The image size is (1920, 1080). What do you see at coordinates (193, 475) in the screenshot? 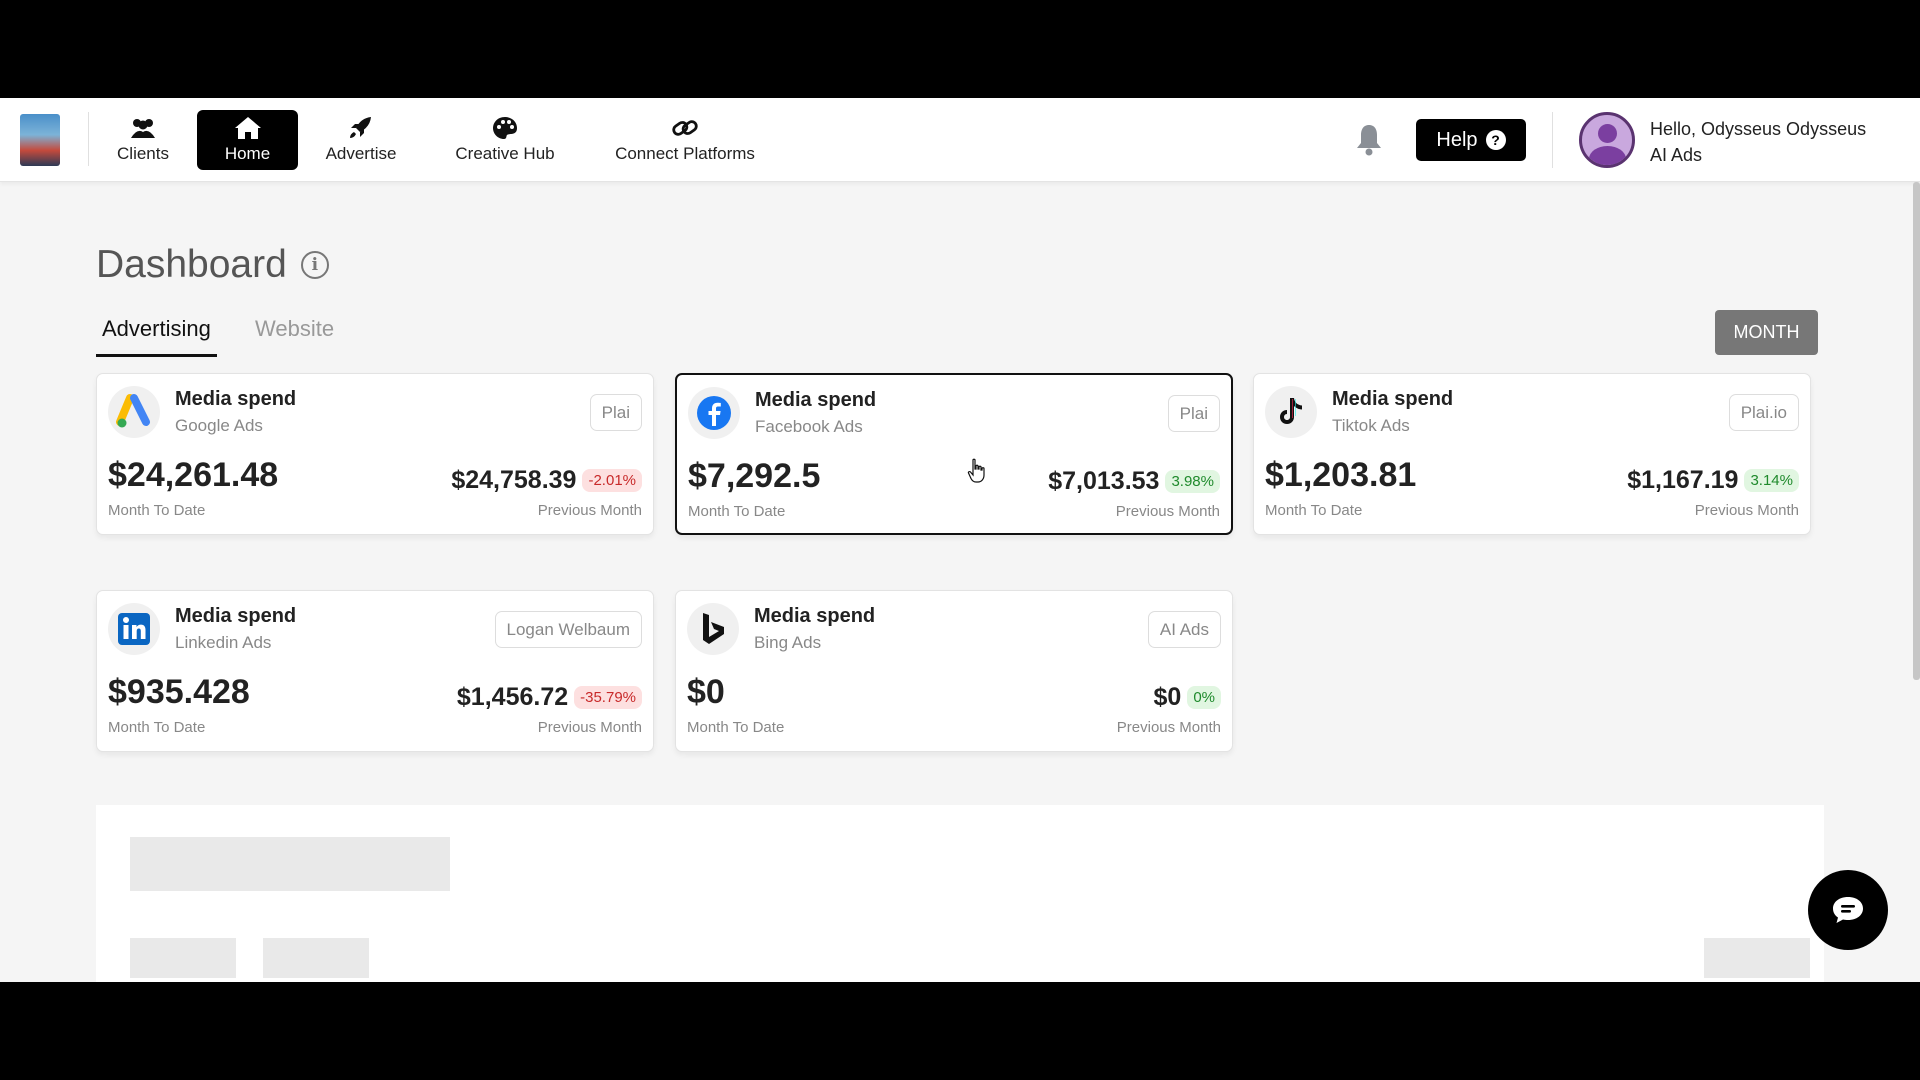
I see `mtd-value: $24,261.48` at bounding box center [193, 475].